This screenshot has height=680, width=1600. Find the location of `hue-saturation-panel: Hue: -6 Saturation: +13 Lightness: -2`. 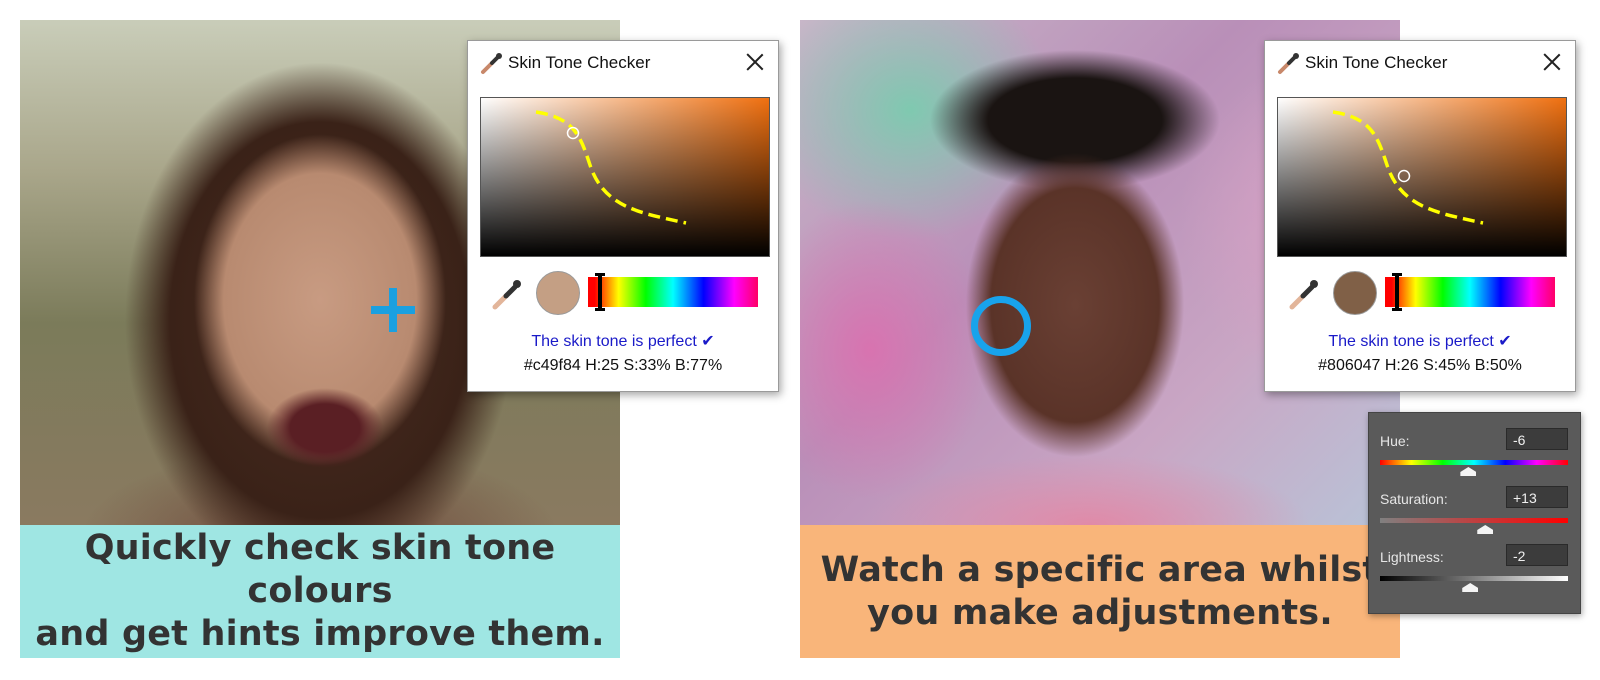

hue-saturation-panel: Hue: -6 Saturation: +13 Lightness: -2 is located at coordinates (1474, 513).